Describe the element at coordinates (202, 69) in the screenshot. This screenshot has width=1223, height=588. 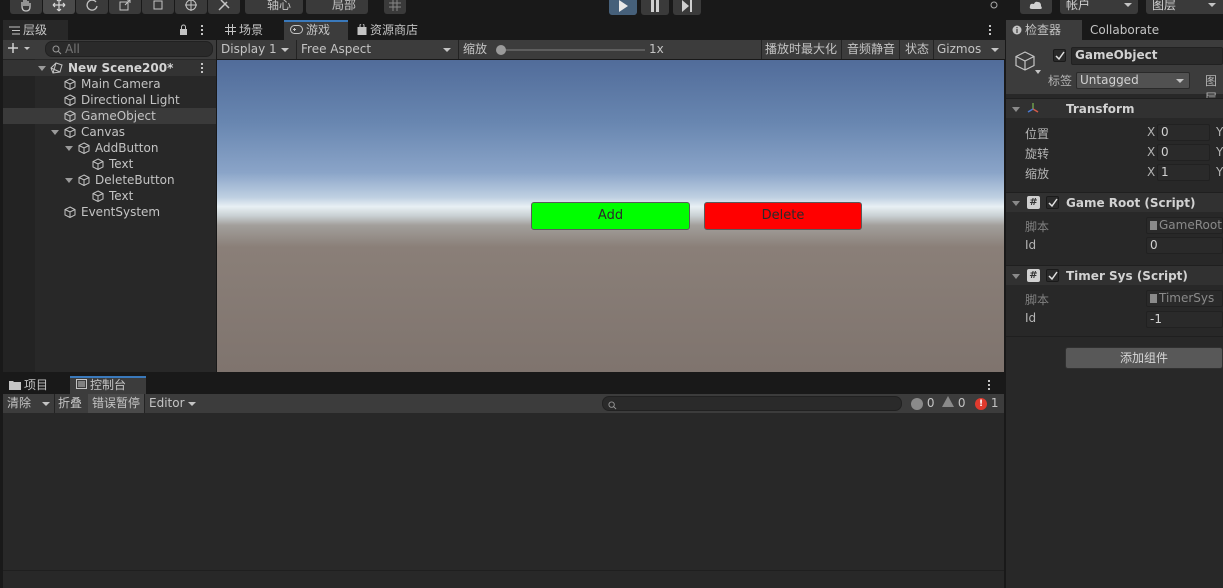
I see `scene-menu-icon` at that location.